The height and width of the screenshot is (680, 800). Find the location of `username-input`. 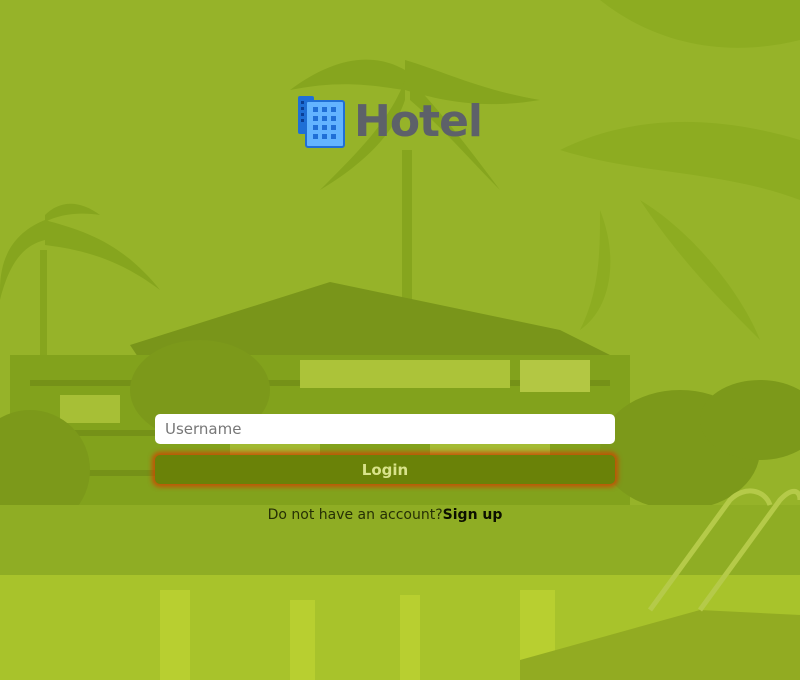

username-input is located at coordinates (385, 429).